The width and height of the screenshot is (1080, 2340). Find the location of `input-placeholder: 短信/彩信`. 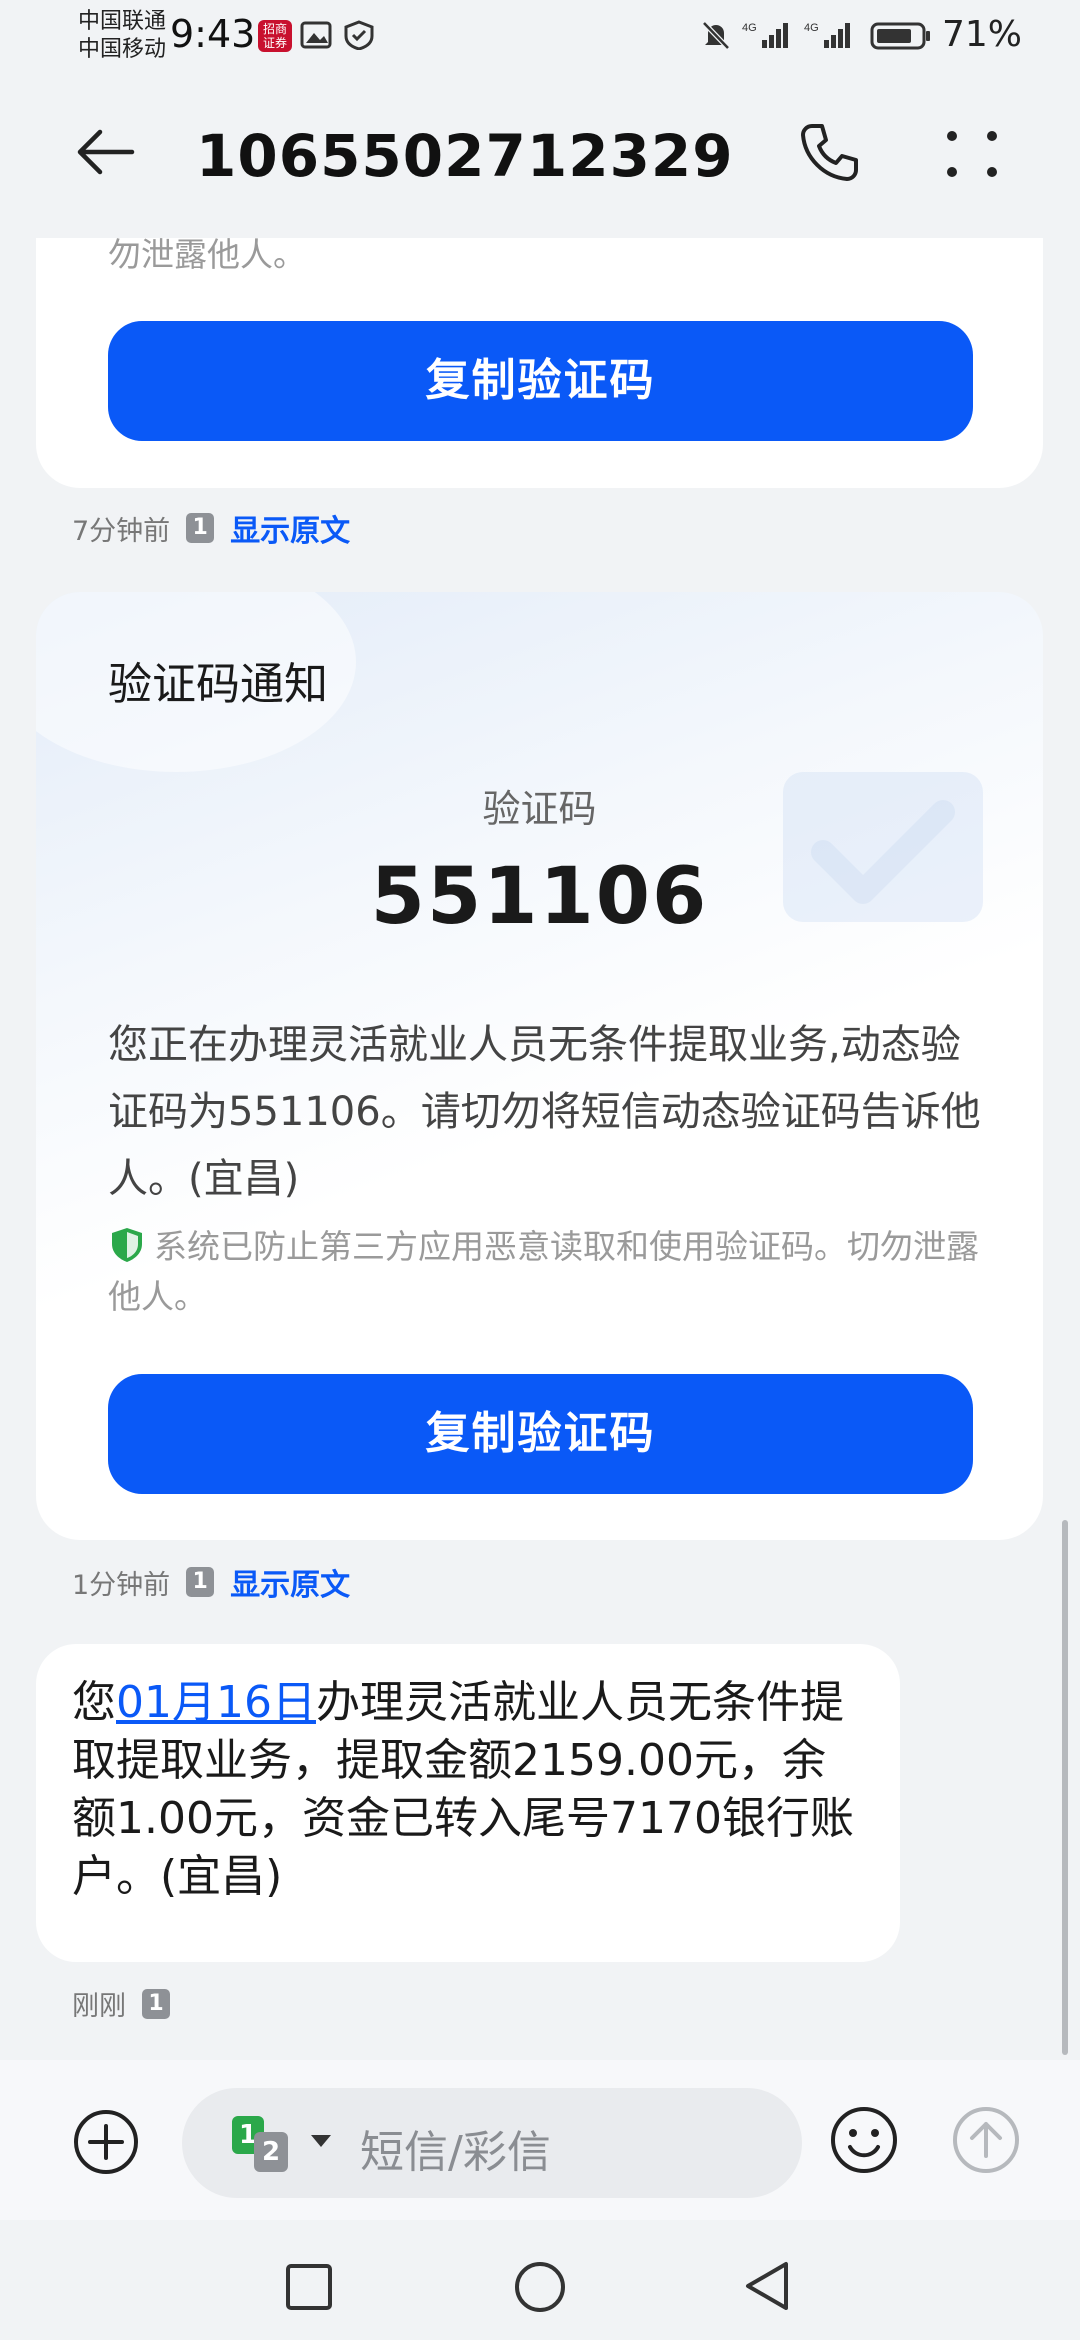

input-placeholder: 短信/彩信 is located at coordinates (455, 2152).